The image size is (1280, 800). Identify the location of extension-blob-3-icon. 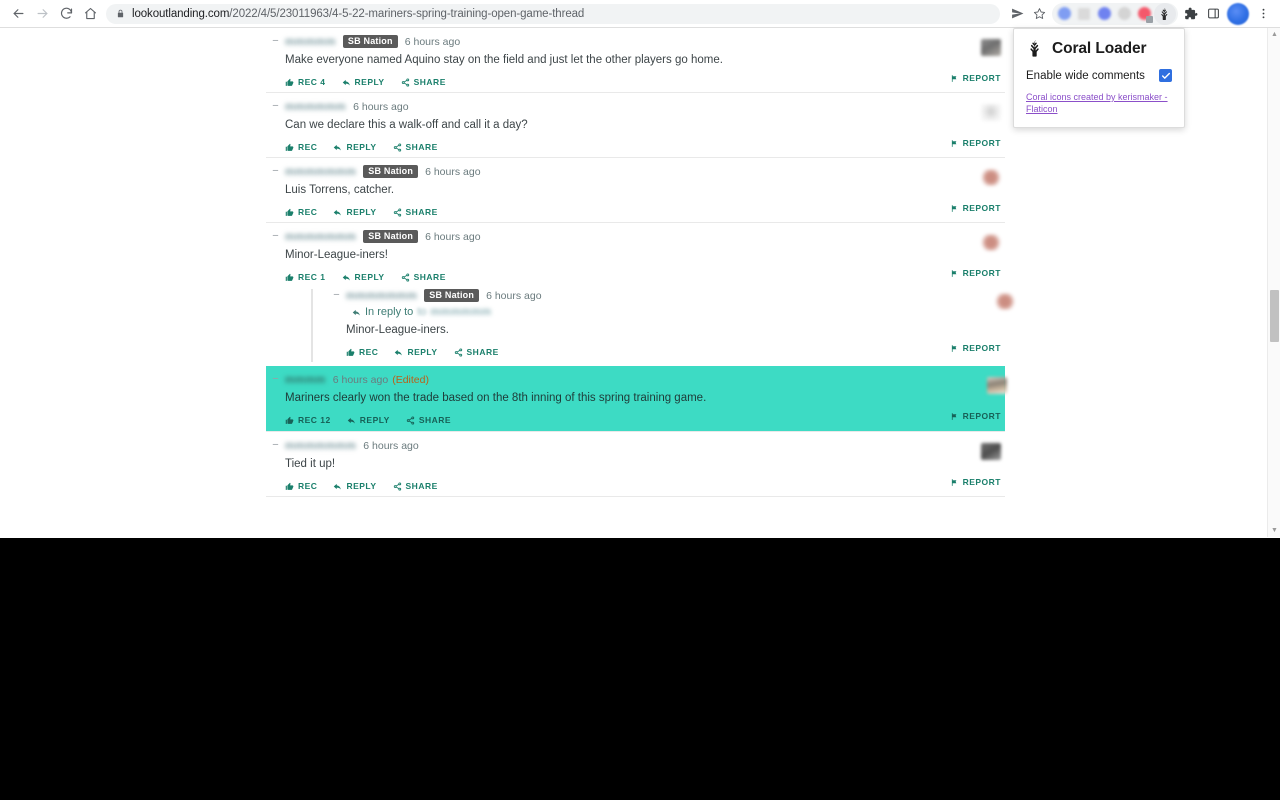
(1104, 14).